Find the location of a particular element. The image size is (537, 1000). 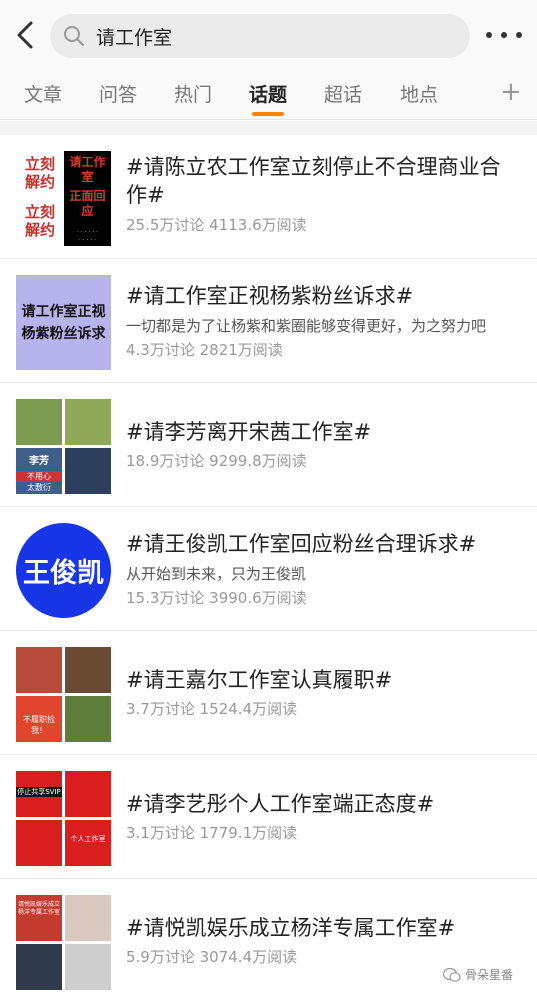

topic-stats: 3.7万讨论 1524.4万阅读 is located at coordinates (212, 709).